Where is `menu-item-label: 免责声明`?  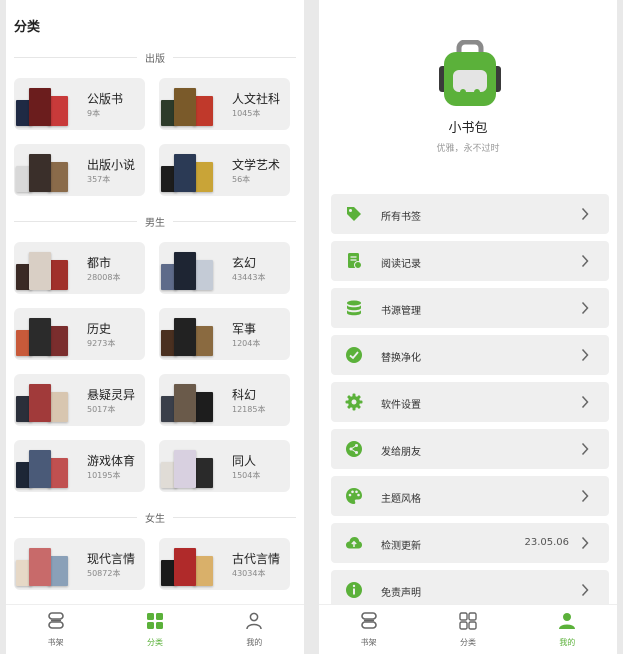 menu-item-label: 免责声明 is located at coordinates (401, 593).